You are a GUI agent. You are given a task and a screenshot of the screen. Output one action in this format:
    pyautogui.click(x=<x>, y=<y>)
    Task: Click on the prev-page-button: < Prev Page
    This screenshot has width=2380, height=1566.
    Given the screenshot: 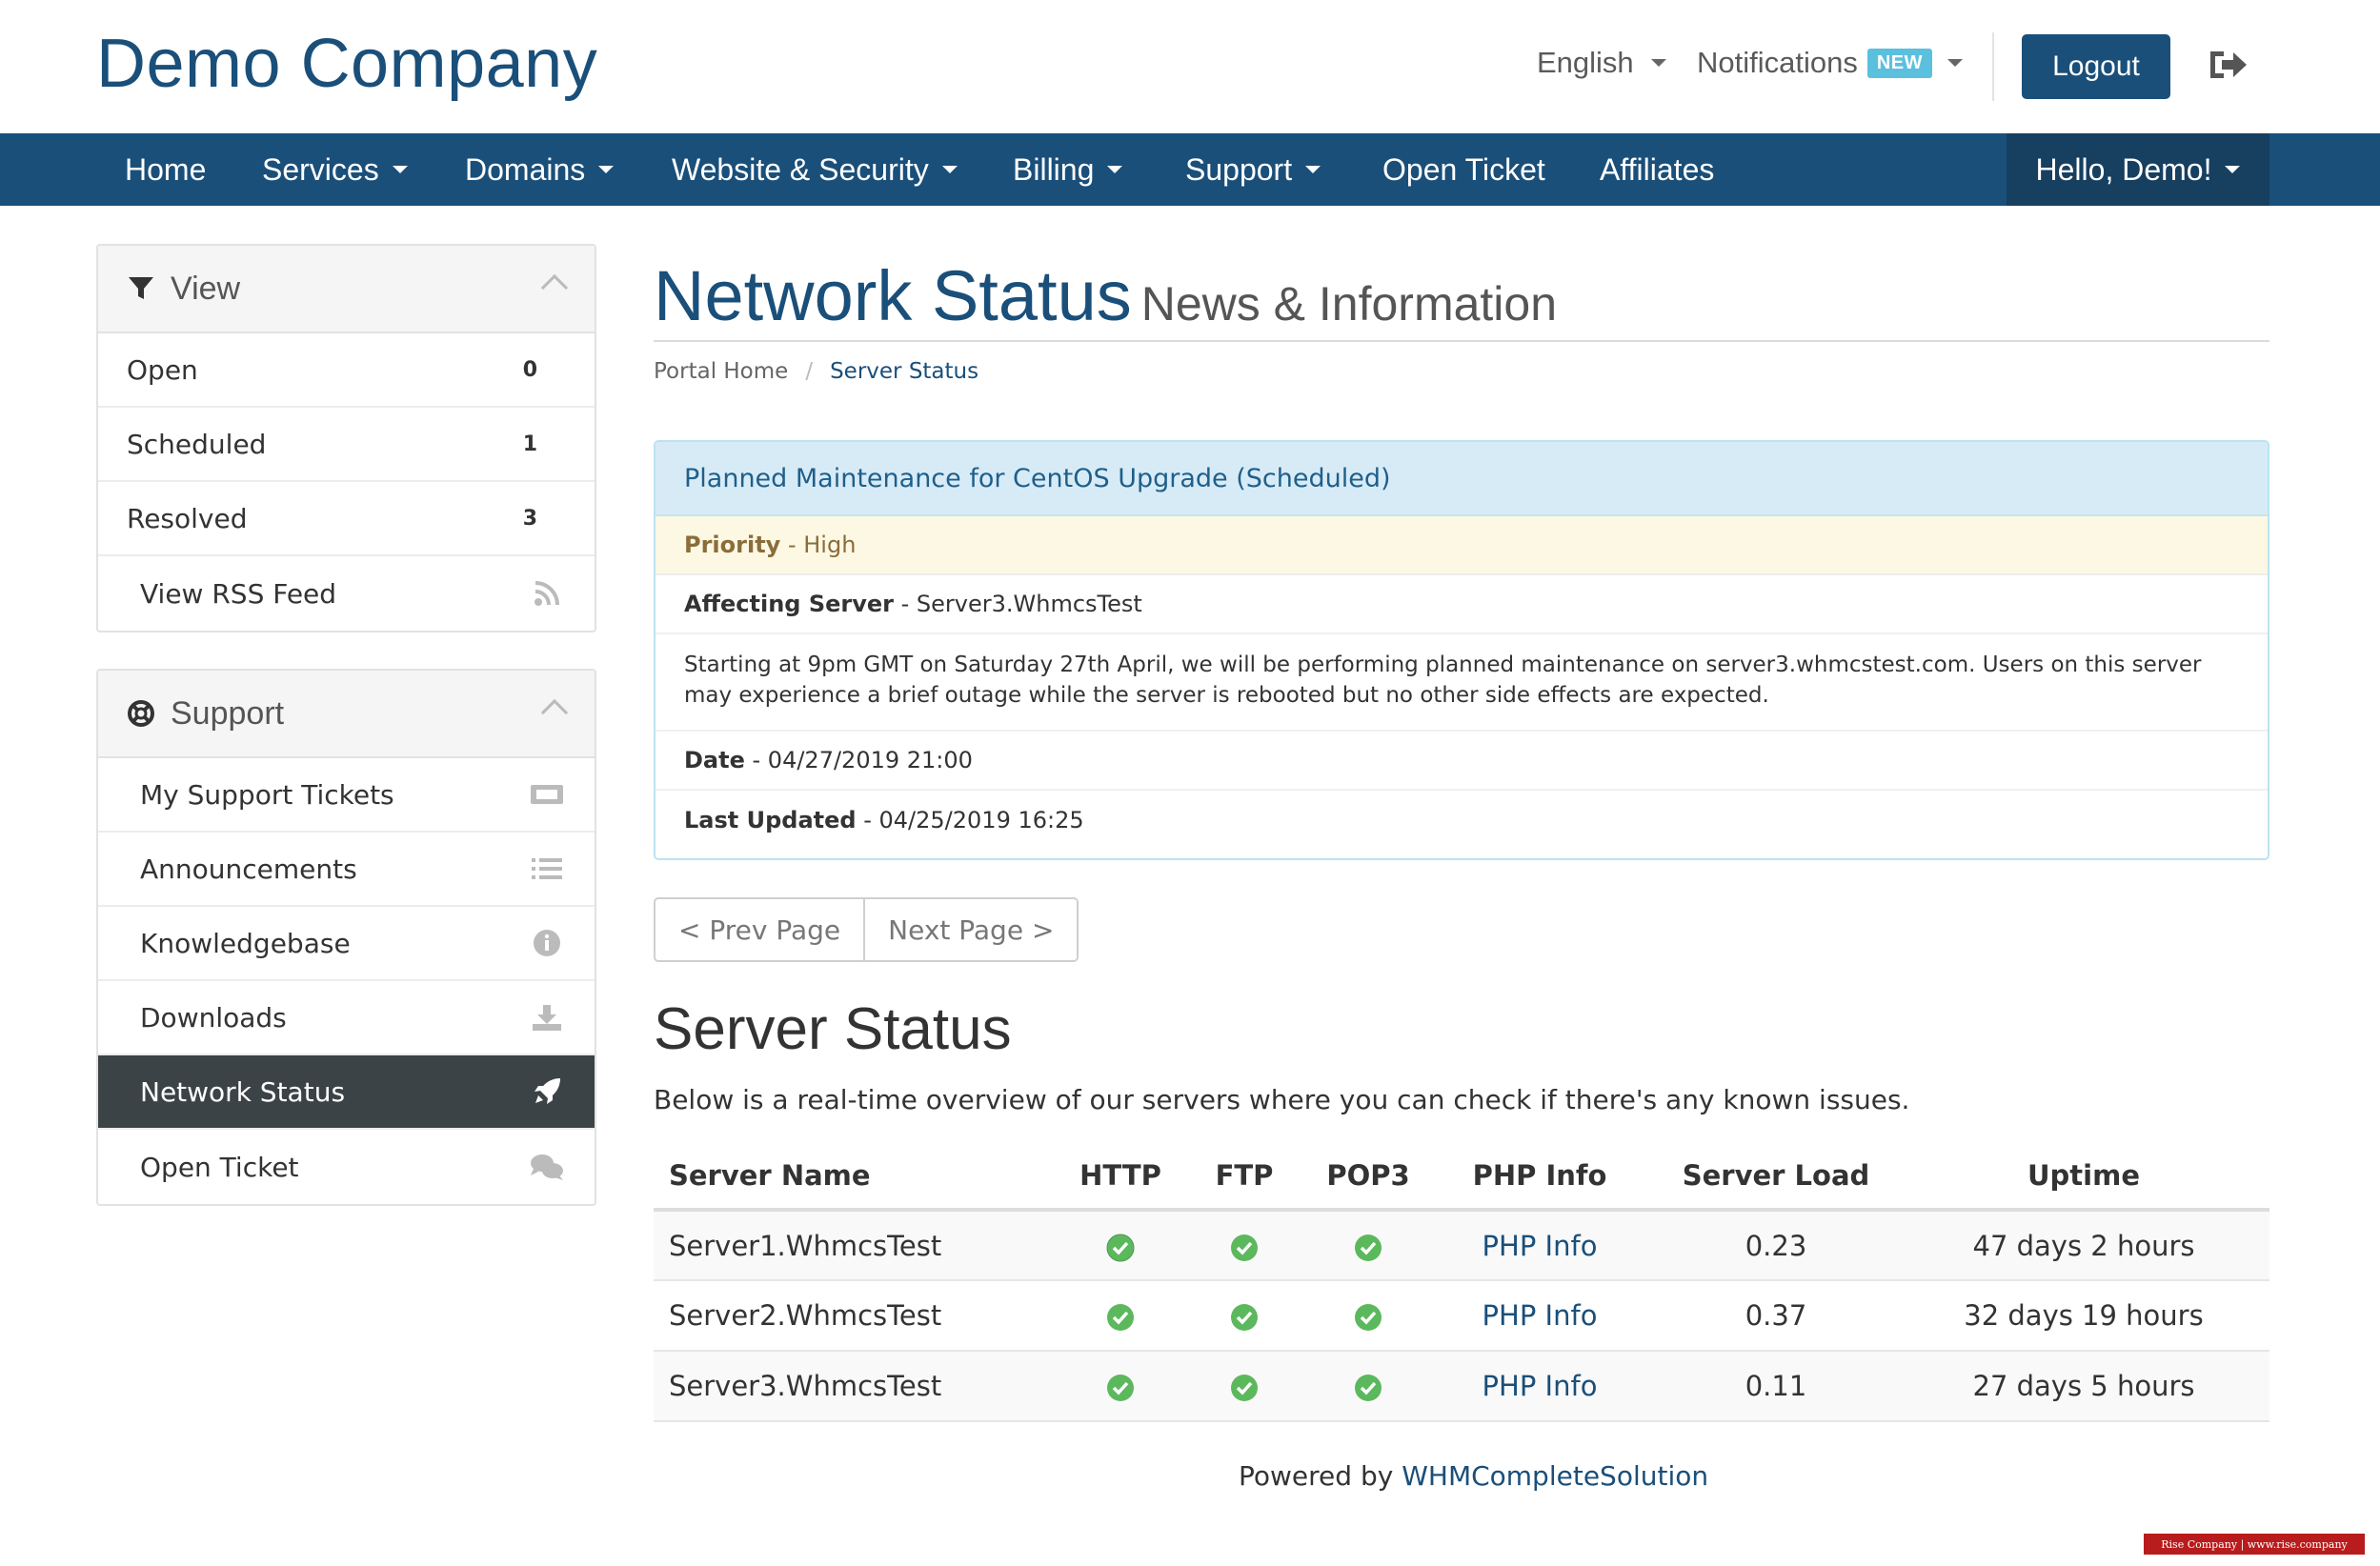 What is the action you would take?
    pyautogui.click(x=760, y=929)
    